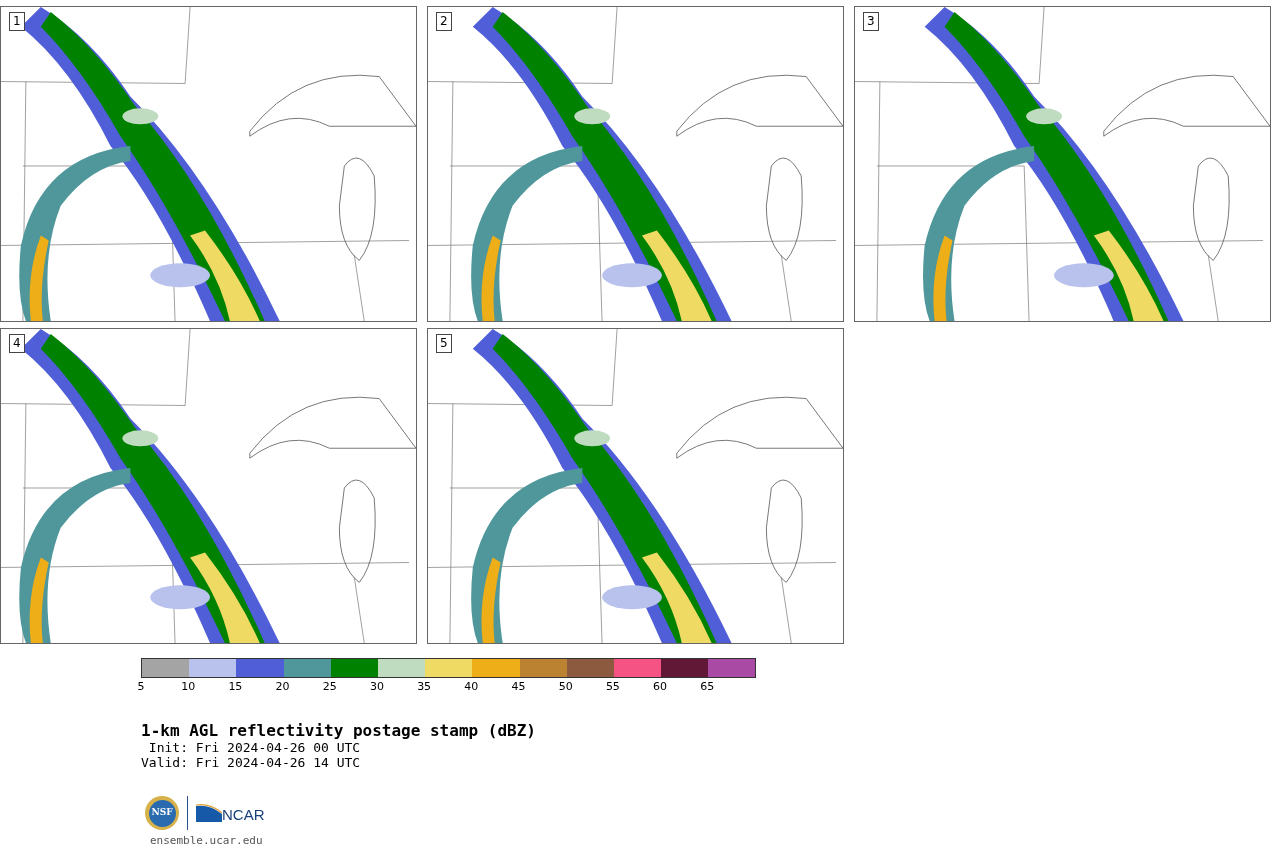 Image resolution: width=1280 pixels, height=844 pixels. I want to click on tick-label: 65, so click(707, 687).